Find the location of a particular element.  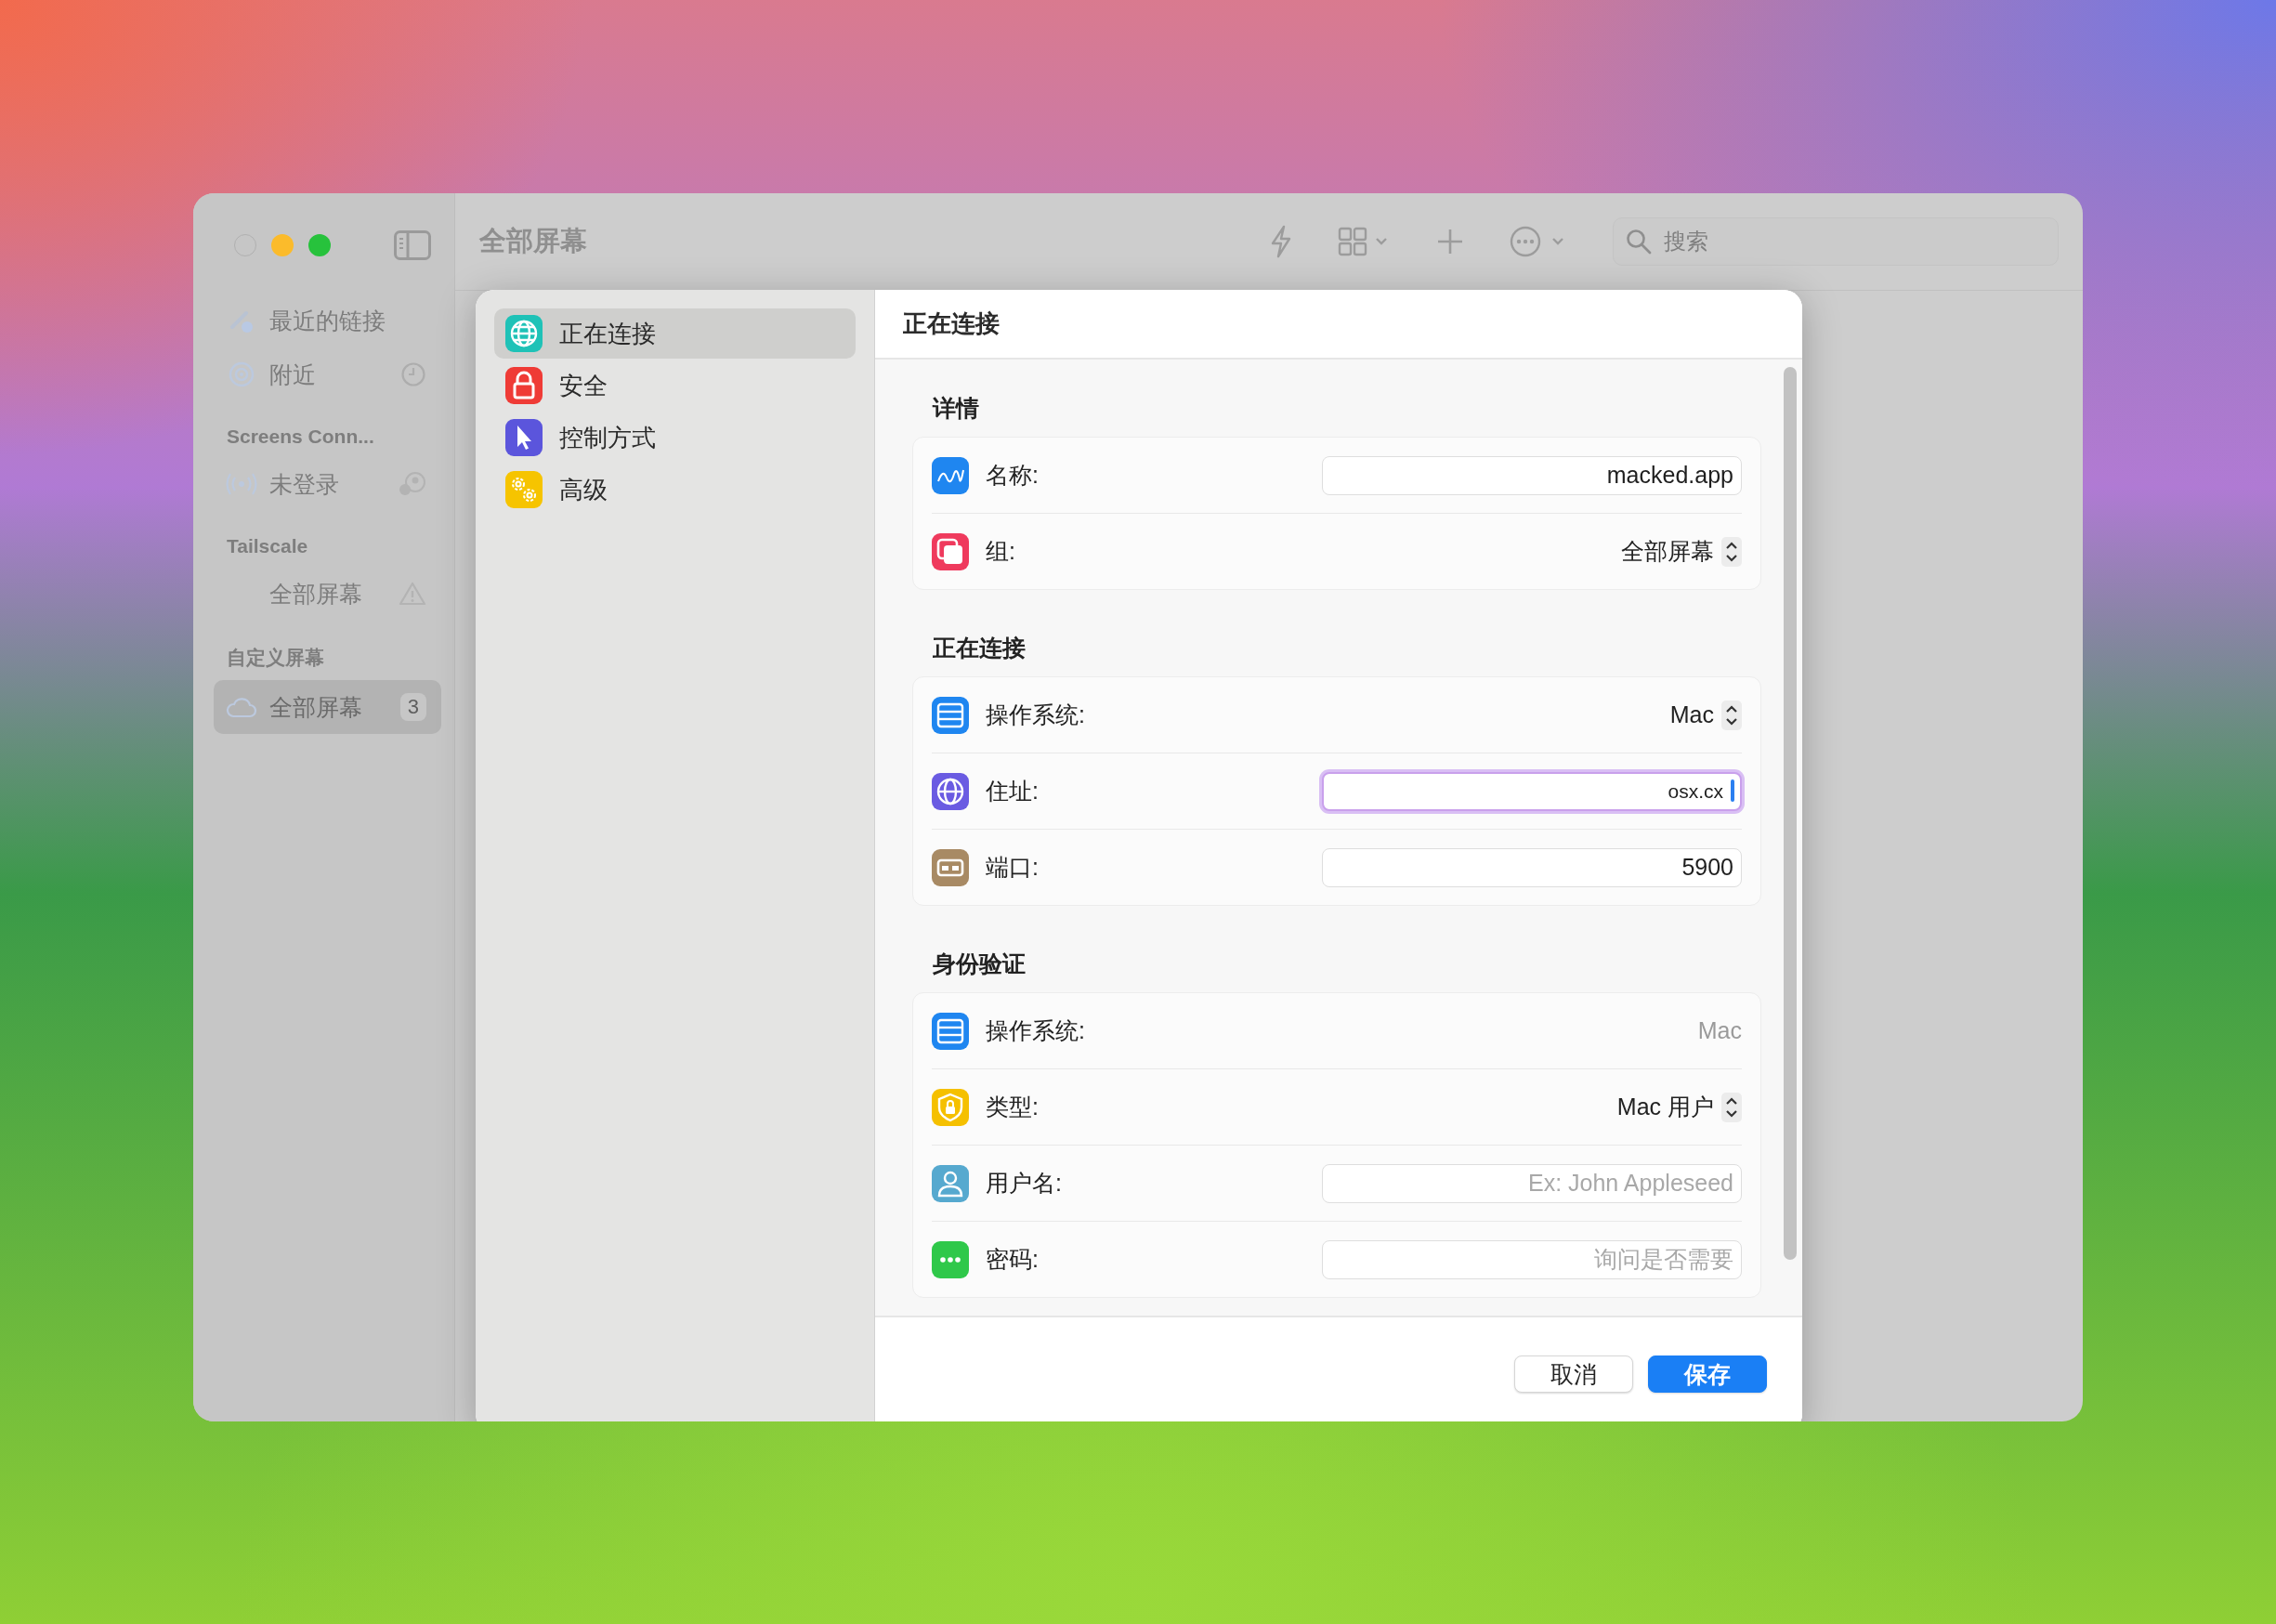

radar-icon is located at coordinates (242, 374).